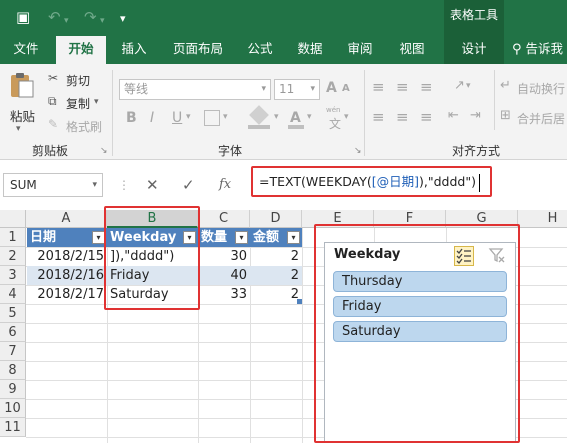 The height and width of the screenshot is (443, 567). I want to click on table-cell: Saturday, so click(152, 294).